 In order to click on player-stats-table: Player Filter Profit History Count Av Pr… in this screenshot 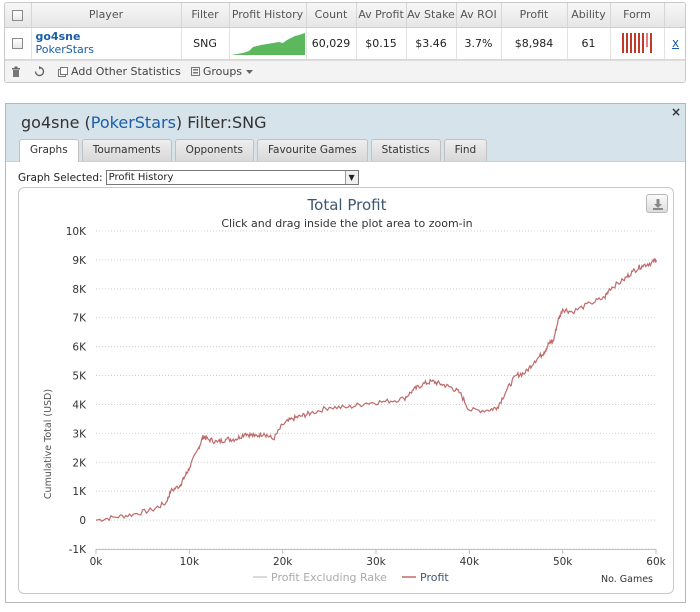, I will do `click(345, 31)`.